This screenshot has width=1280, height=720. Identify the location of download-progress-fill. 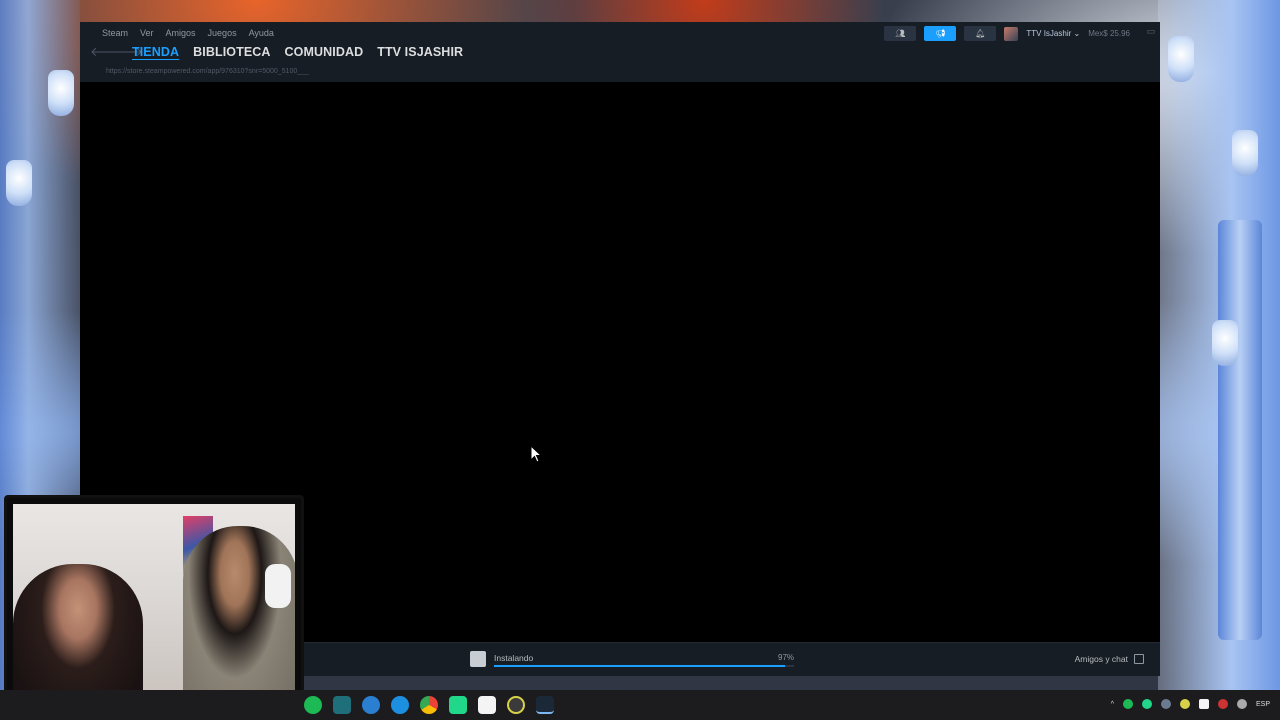
(639, 666).